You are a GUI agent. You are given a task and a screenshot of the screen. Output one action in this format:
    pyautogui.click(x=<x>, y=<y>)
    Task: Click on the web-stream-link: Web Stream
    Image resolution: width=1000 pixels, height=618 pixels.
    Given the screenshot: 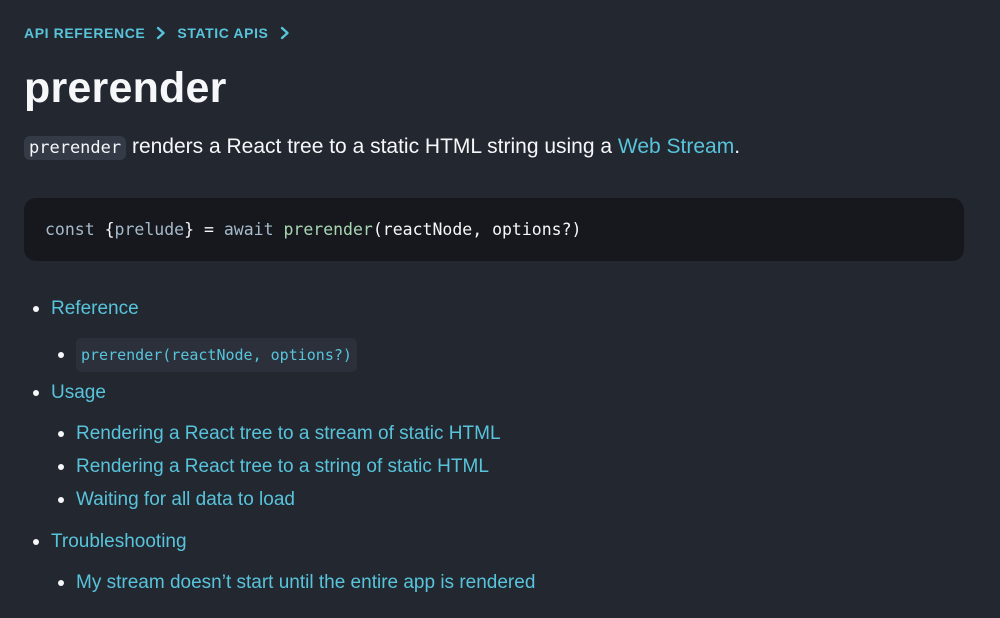 What is the action you would take?
    pyautogui.click(x=676, y=146)
    